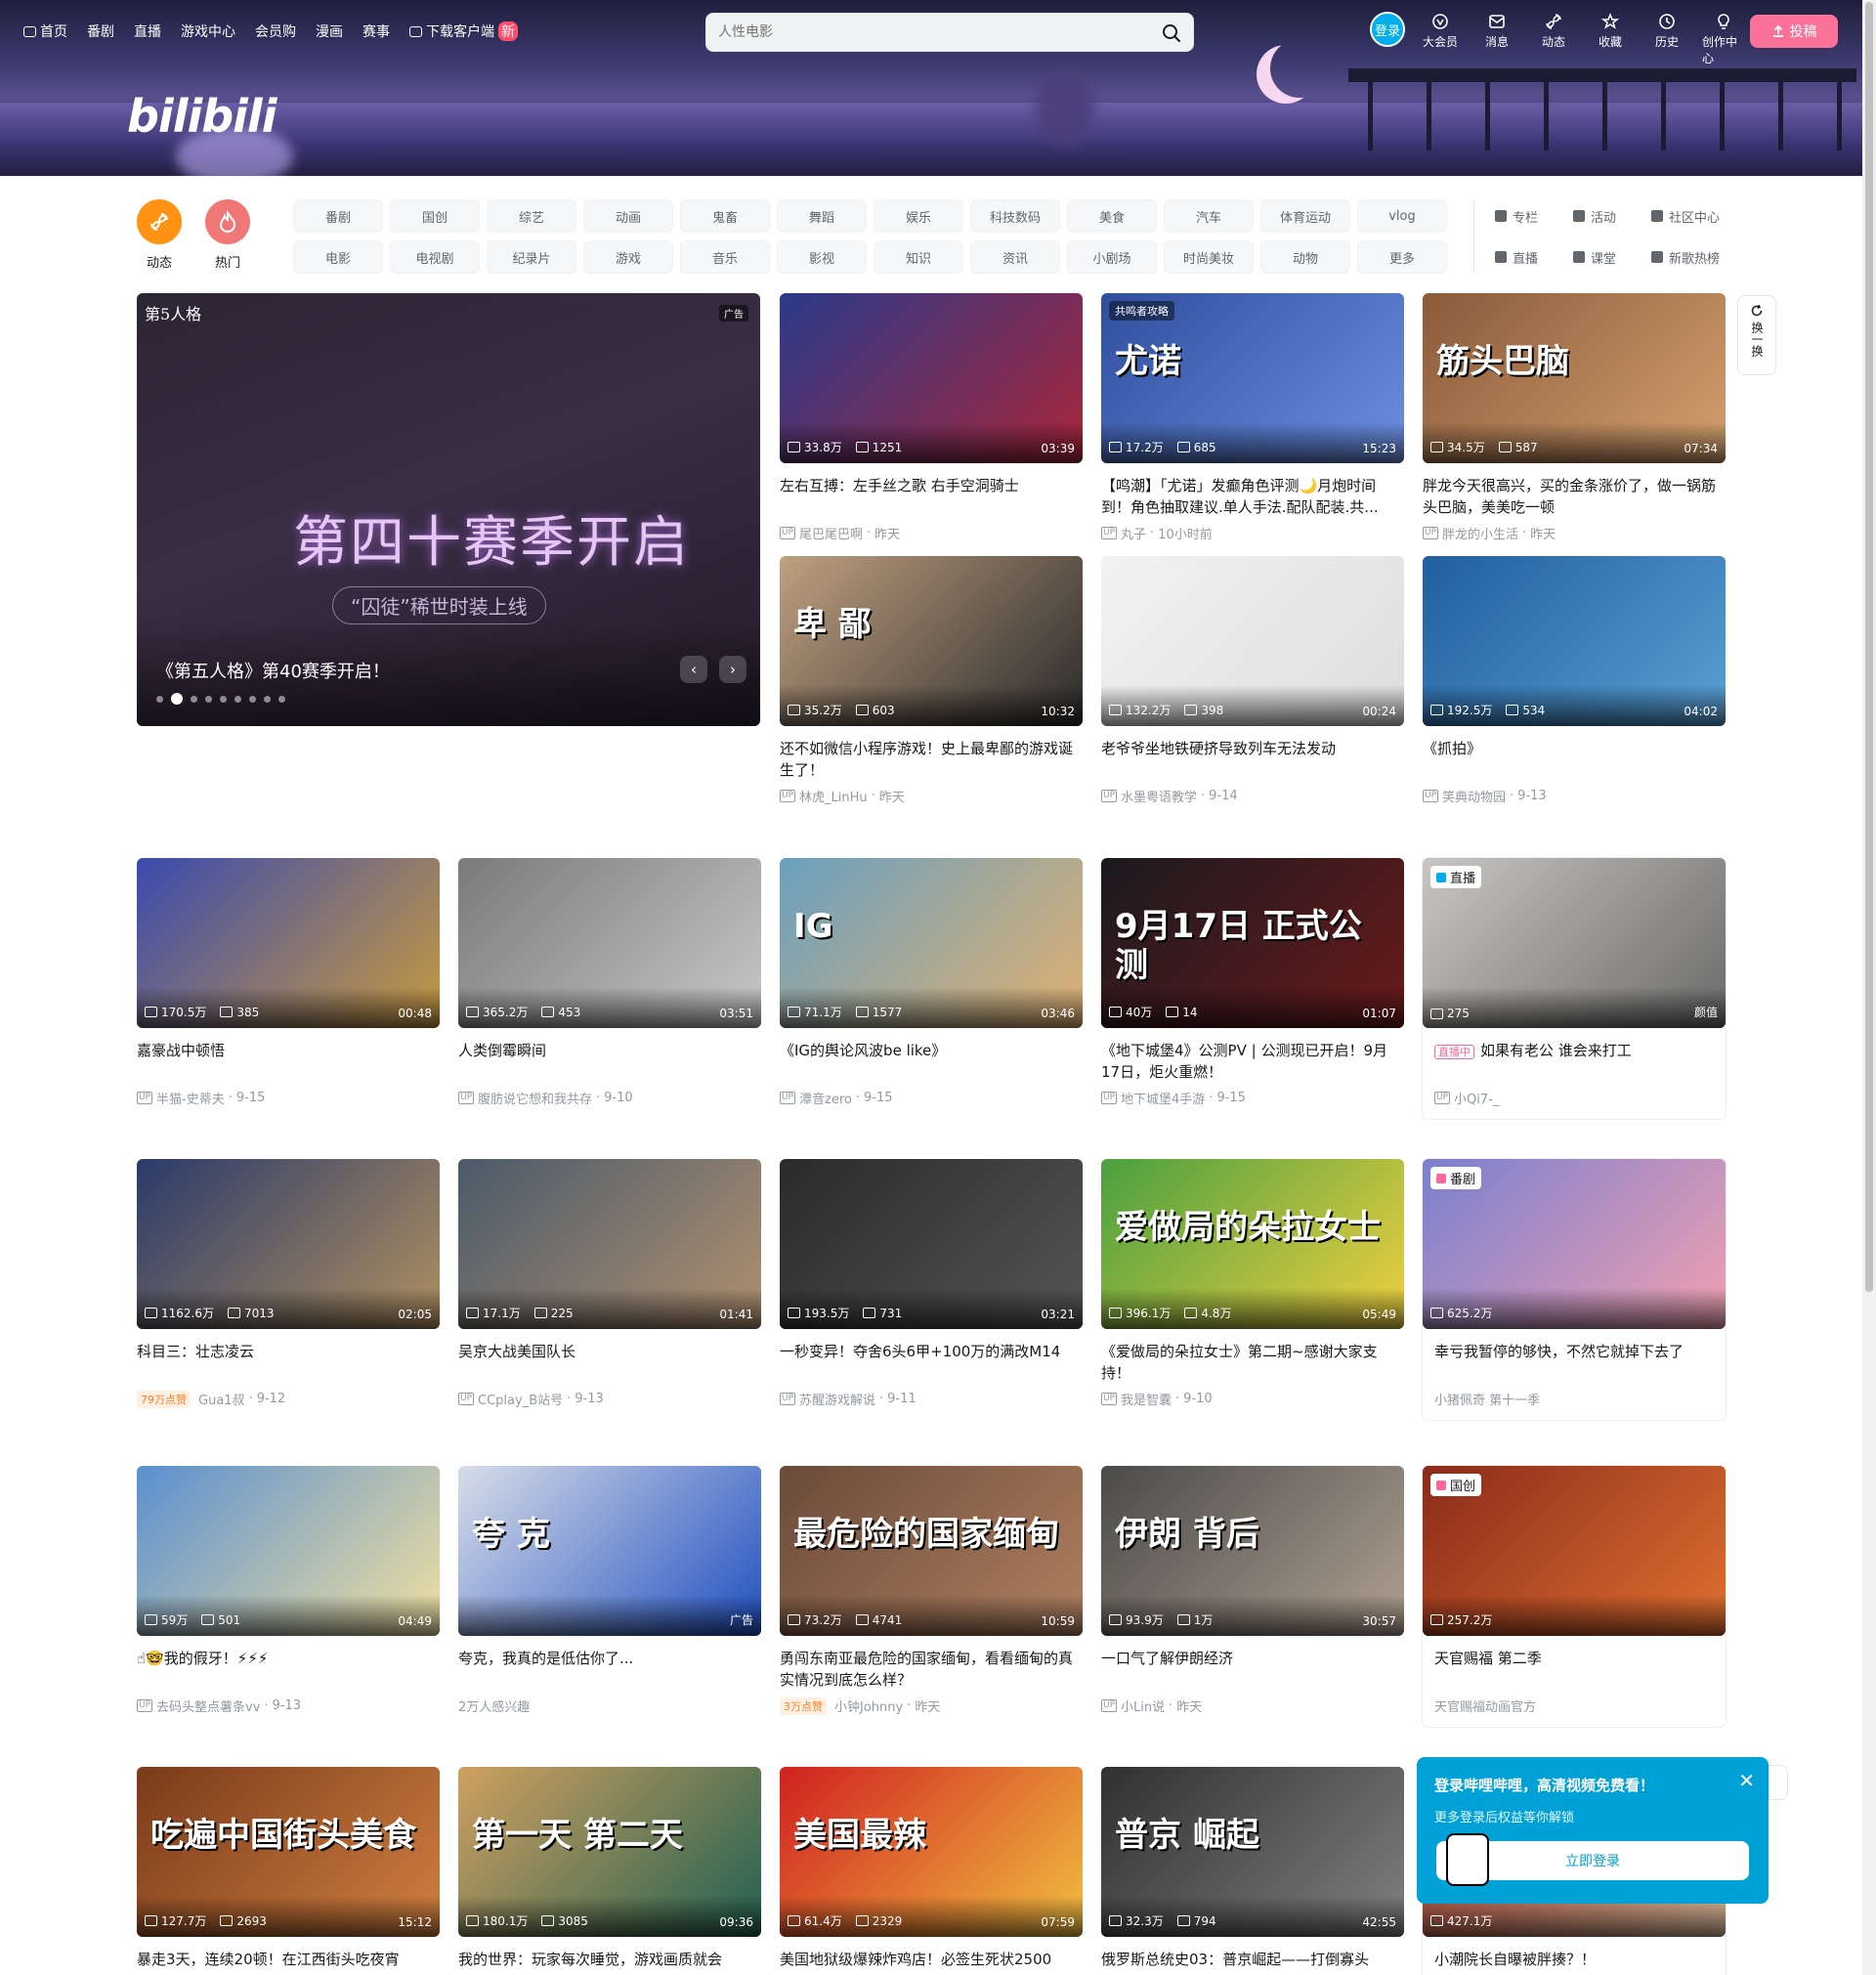  Describe the element at coordinates (1252, 943) in the screenshot. I see `video-thumbnail: 9月17日 正式公测 40万 14 01:07` at that location.